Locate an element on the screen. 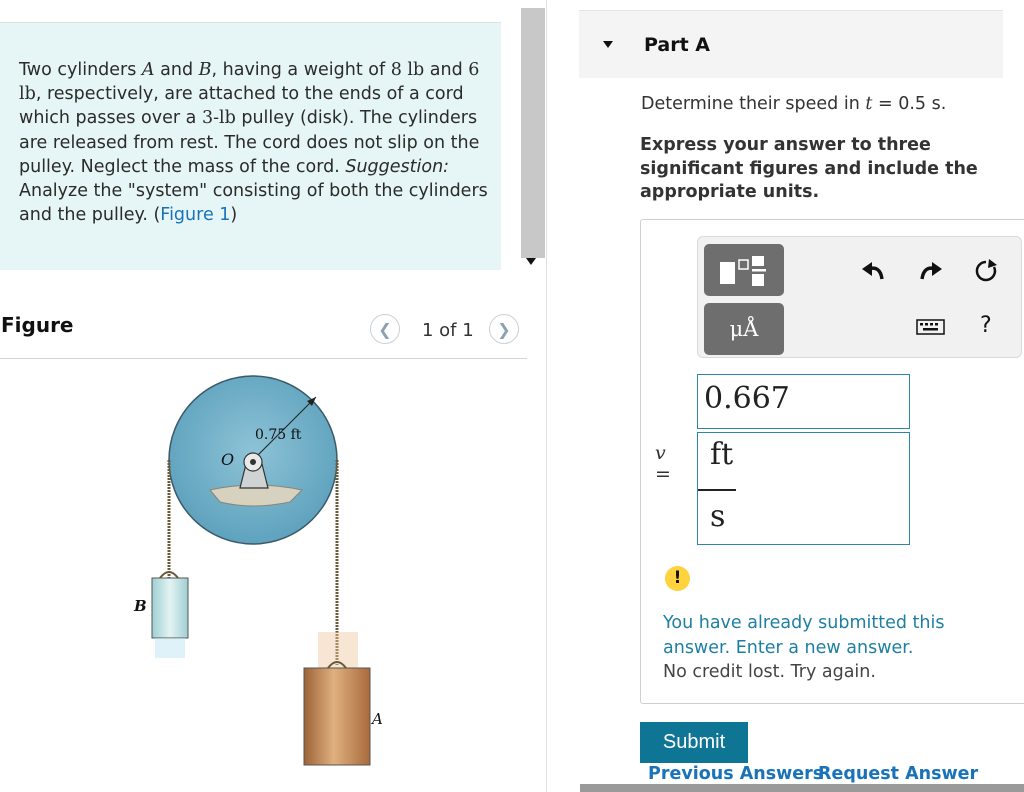 The height and width of the screenshot is (792, 1024). question-prefix: Determine their speed in is located at coordinates (753, 104).